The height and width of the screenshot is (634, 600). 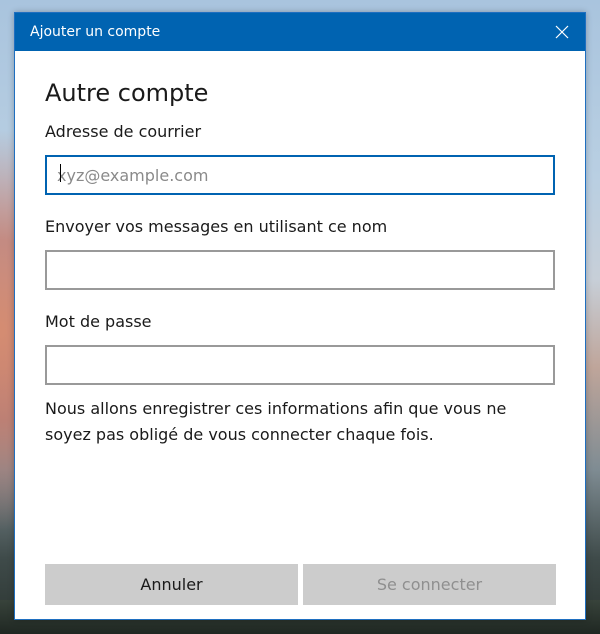 What do you see at coordinates (127, 93) in the screenshot?
I see `page-title: Autre compte` at bounding box center [127, 93].